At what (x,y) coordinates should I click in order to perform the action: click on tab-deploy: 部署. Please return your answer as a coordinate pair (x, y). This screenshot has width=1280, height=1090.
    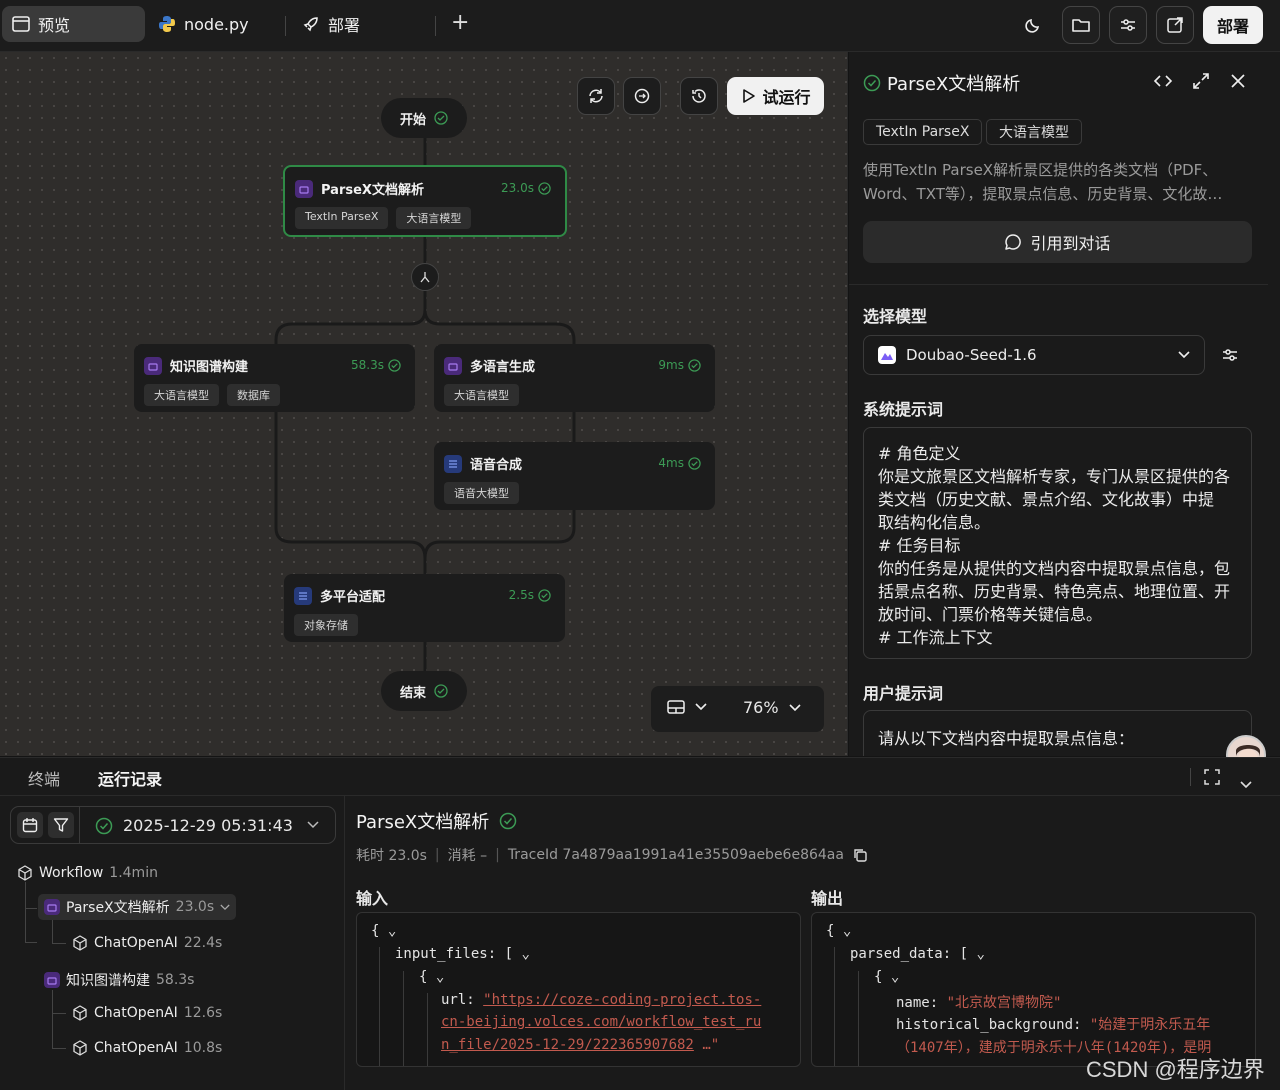
    Looking at the image, I should click on (331, 24).